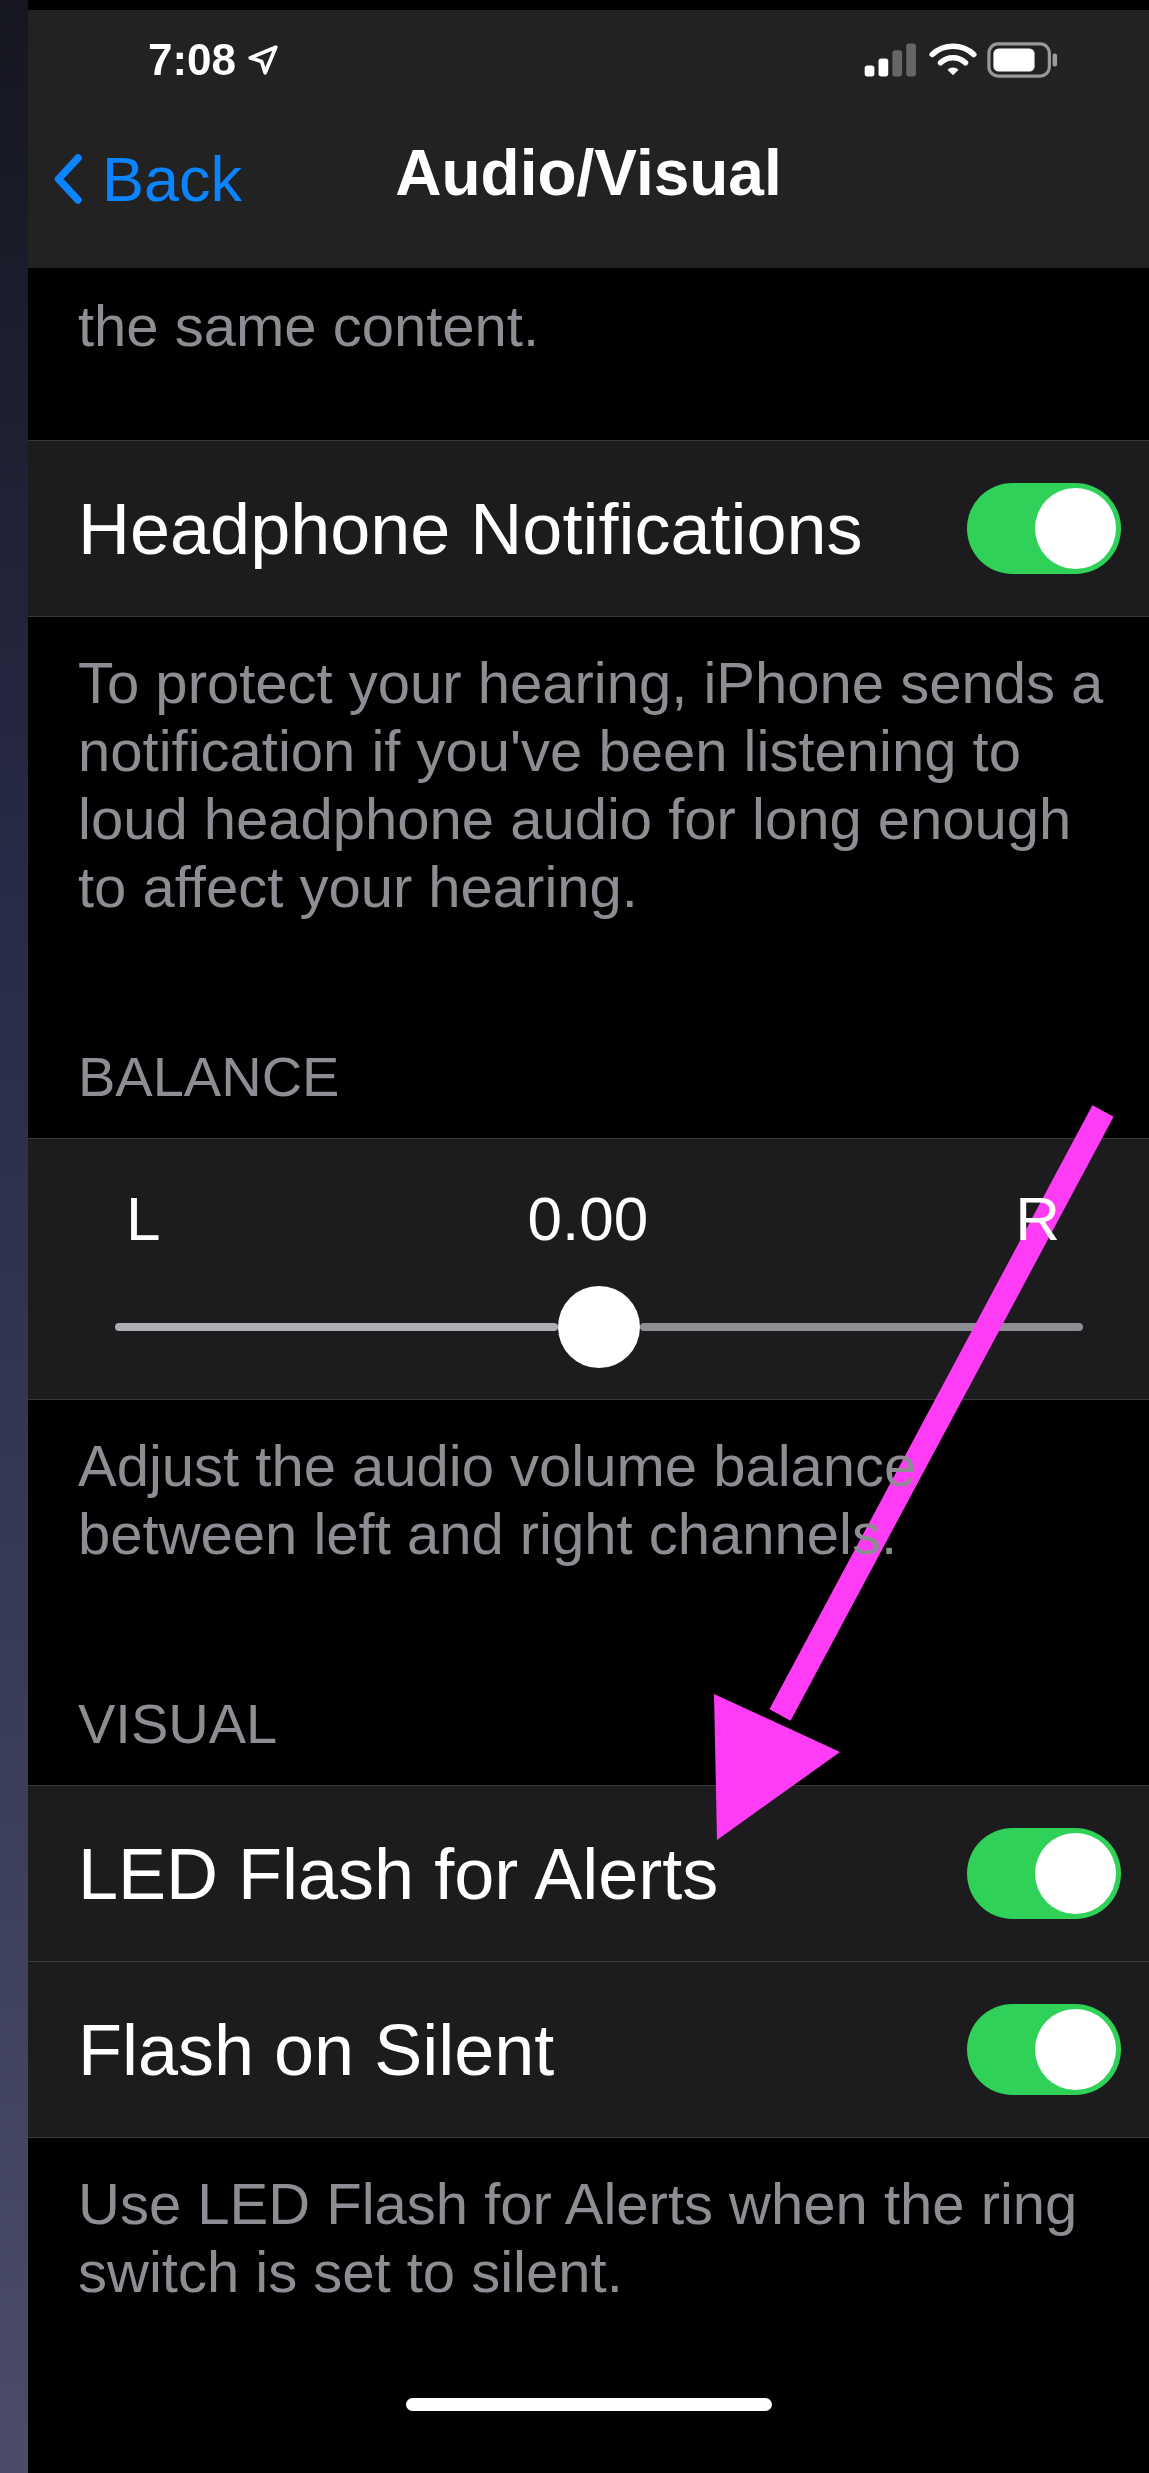 The height and width of the screenshot is (2473, 1149). What do you see at coordinates (591, 785) in the screenshot?
I see `footer-text: To protect your hearing, iPhone sends a notification if you've been listening to loud headphone audio for long enough to affect your hearing.` at bounding box center [591, 785].